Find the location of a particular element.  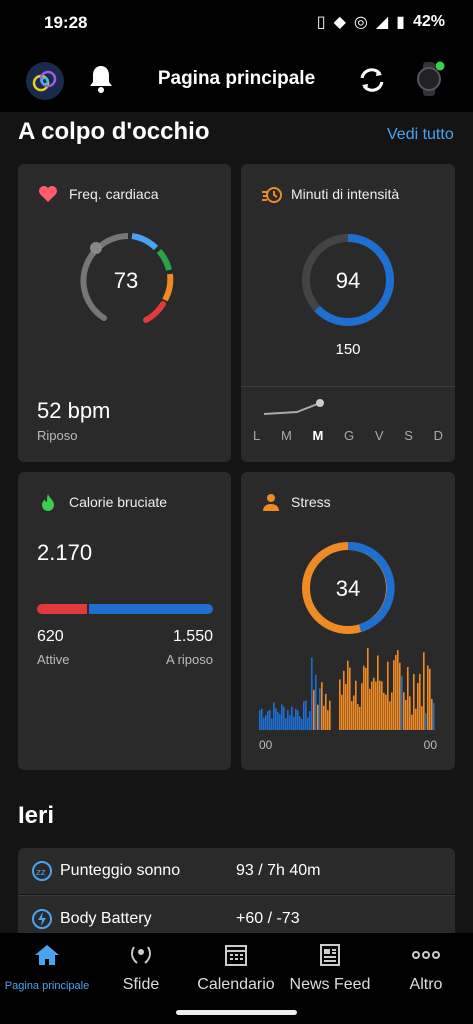

laurel-icon is located at coordinates (141, 957).